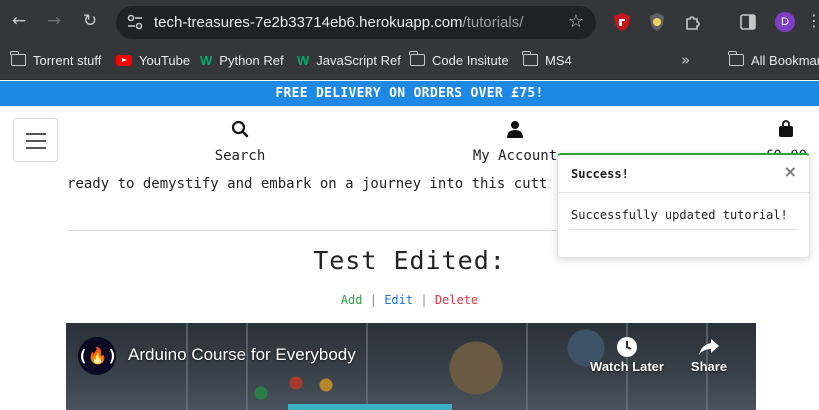 The width and height of the screenshot is (819, 410). Describe the element at coordinates (153, 60) in the screenshot. I see `bookmark-youtube: YouTube` at that location.